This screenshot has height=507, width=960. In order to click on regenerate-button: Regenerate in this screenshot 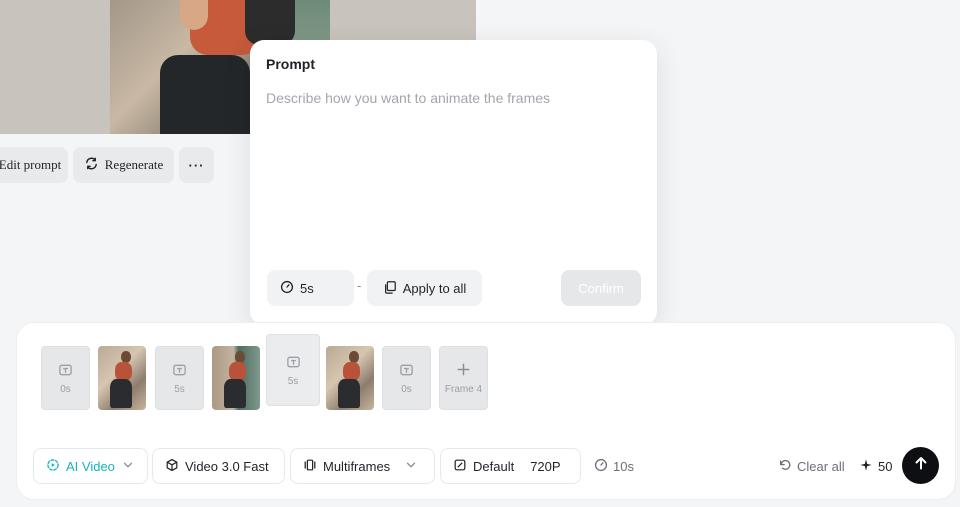, I will do `click(123, 165)`.